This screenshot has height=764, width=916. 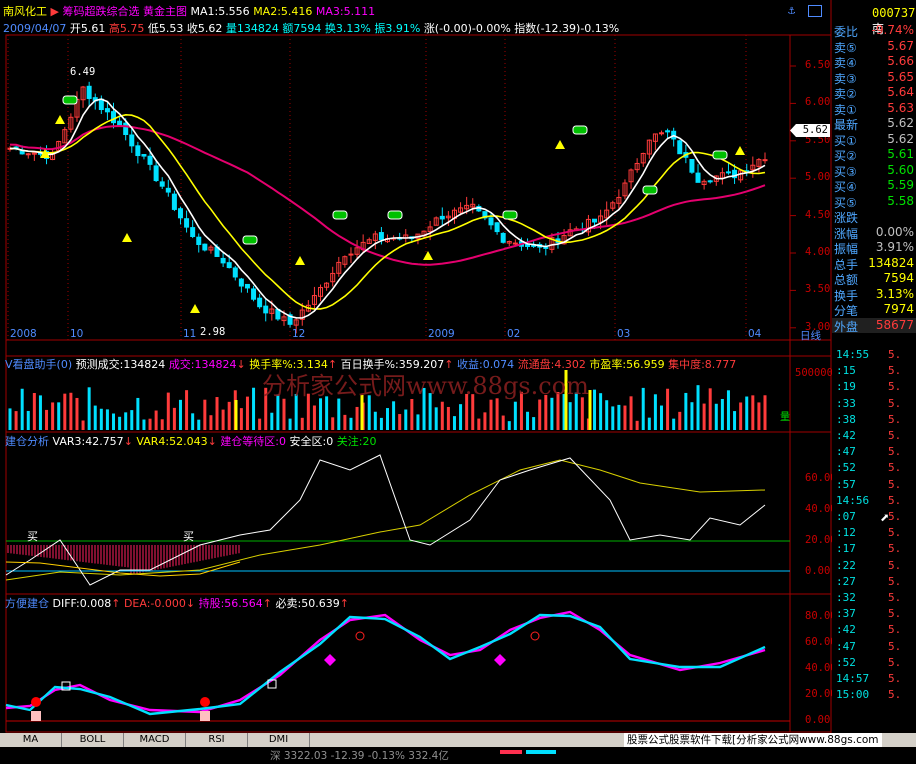 I want to click on tab-rsi: RSI, so click(x=217, y=740).